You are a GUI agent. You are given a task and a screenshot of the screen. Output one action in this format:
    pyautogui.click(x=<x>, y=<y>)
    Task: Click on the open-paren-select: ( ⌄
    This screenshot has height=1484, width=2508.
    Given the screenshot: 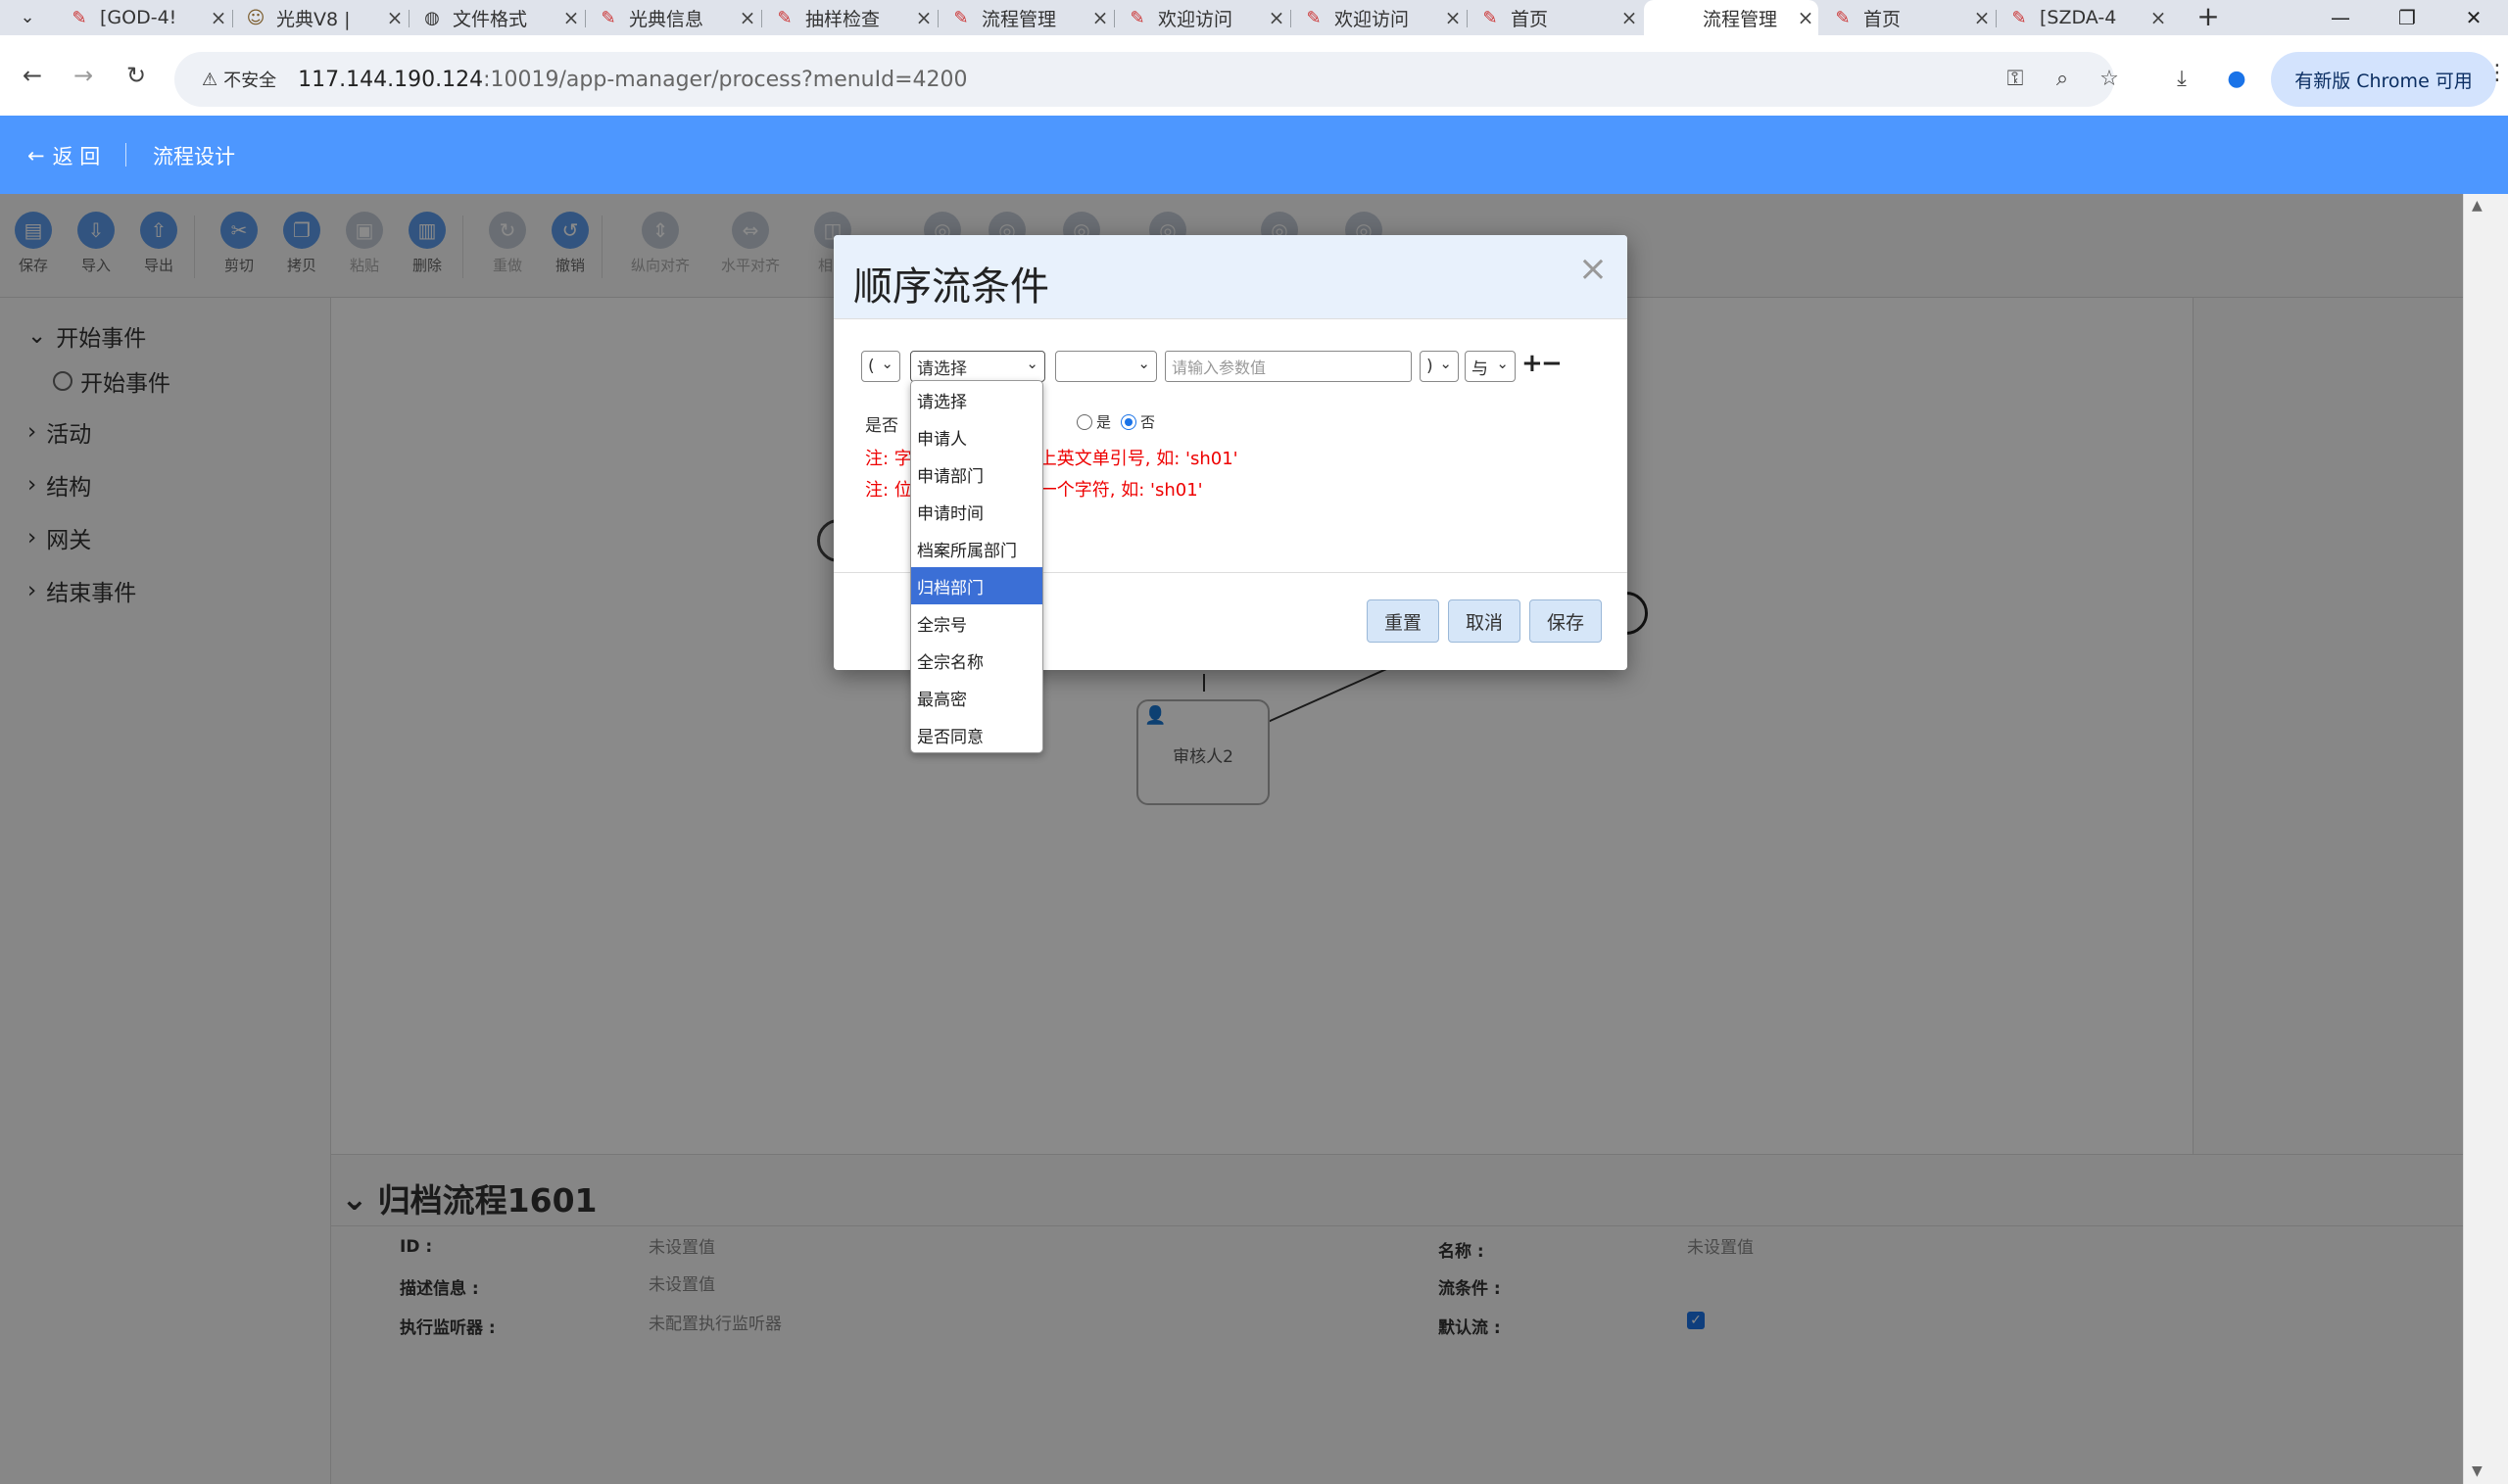 What is the action you would take?
    pyautogui.click(x=880, y=366)
    